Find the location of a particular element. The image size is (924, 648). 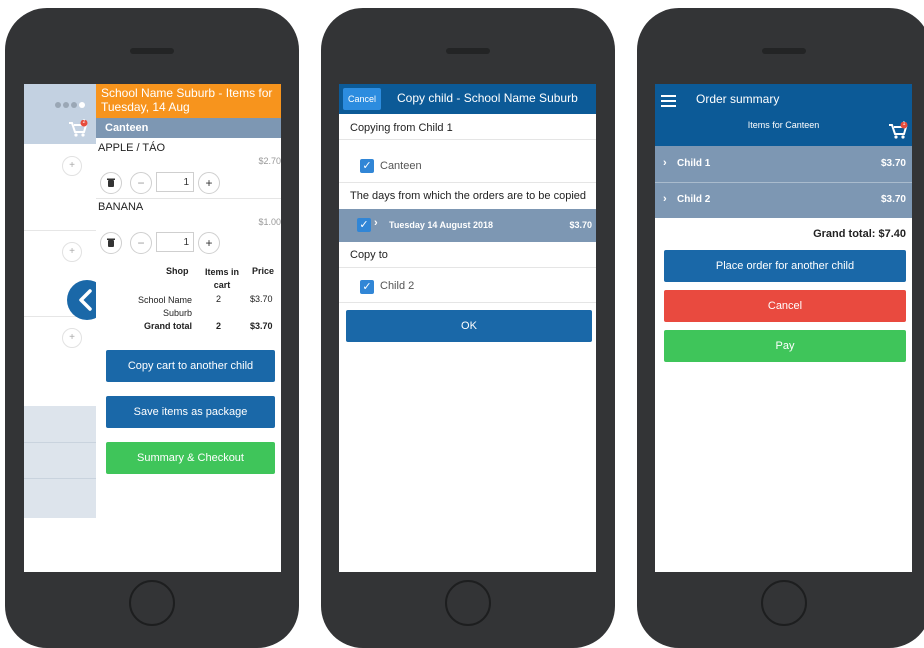

summary-title: Order summary is located at coordinates (738, 99).